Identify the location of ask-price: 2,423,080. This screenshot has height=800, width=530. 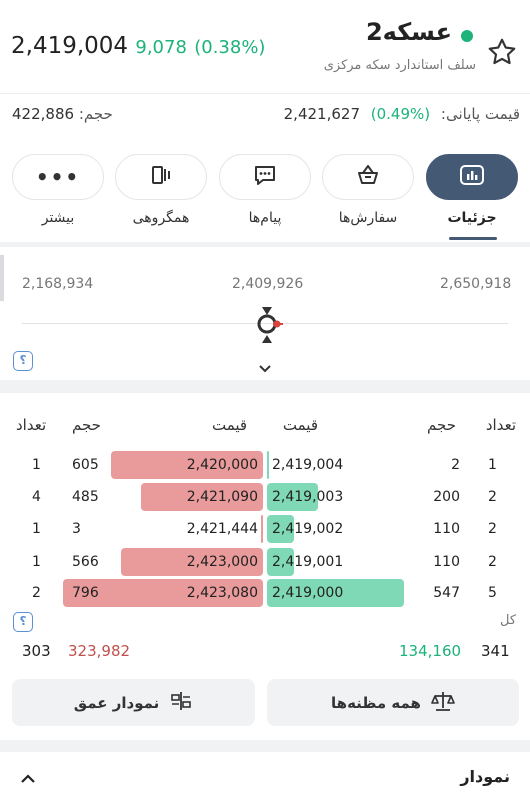
(222, 593).